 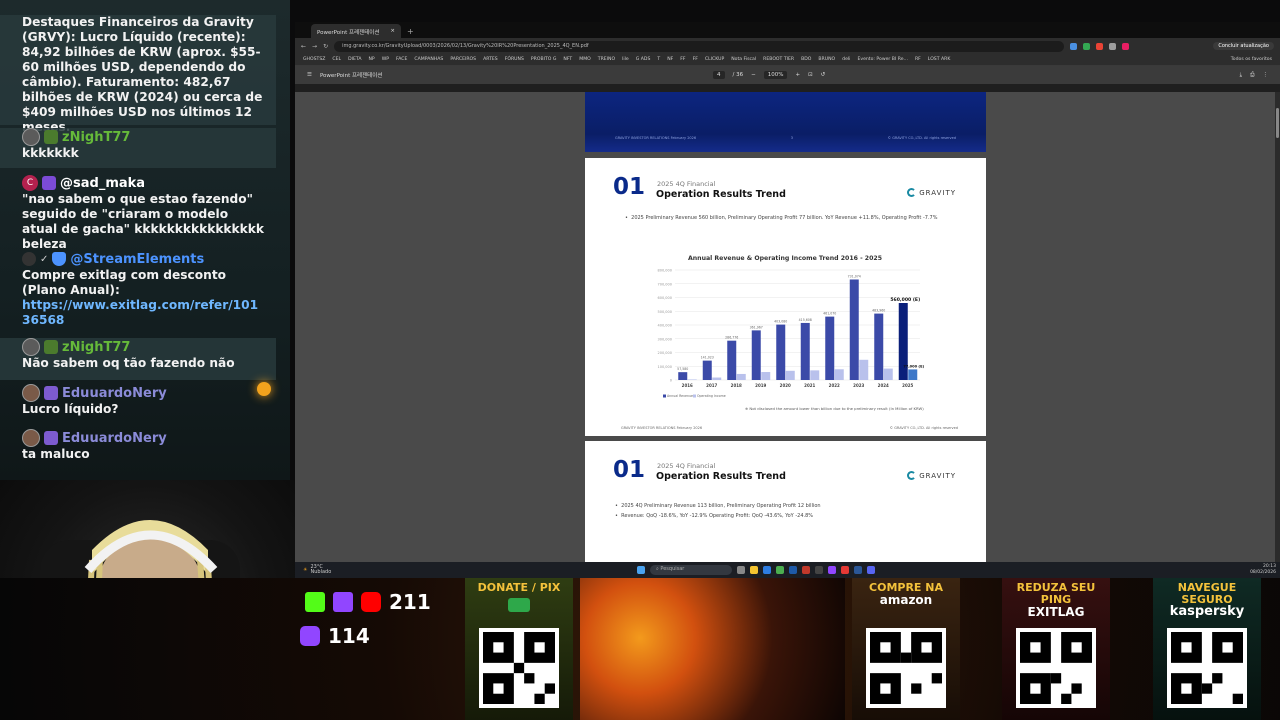 What do you see at coordinates (305, 570) in the screenshot?
I see `weather-icon: ☀` at bounding box center [305, 570].